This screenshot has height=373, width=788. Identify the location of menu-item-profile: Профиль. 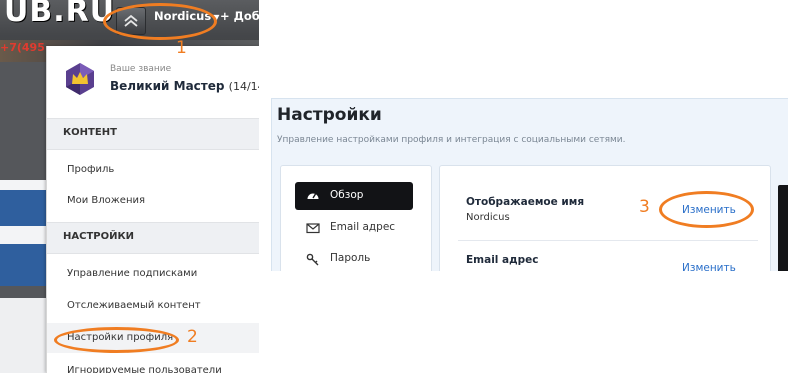
(153, 170).